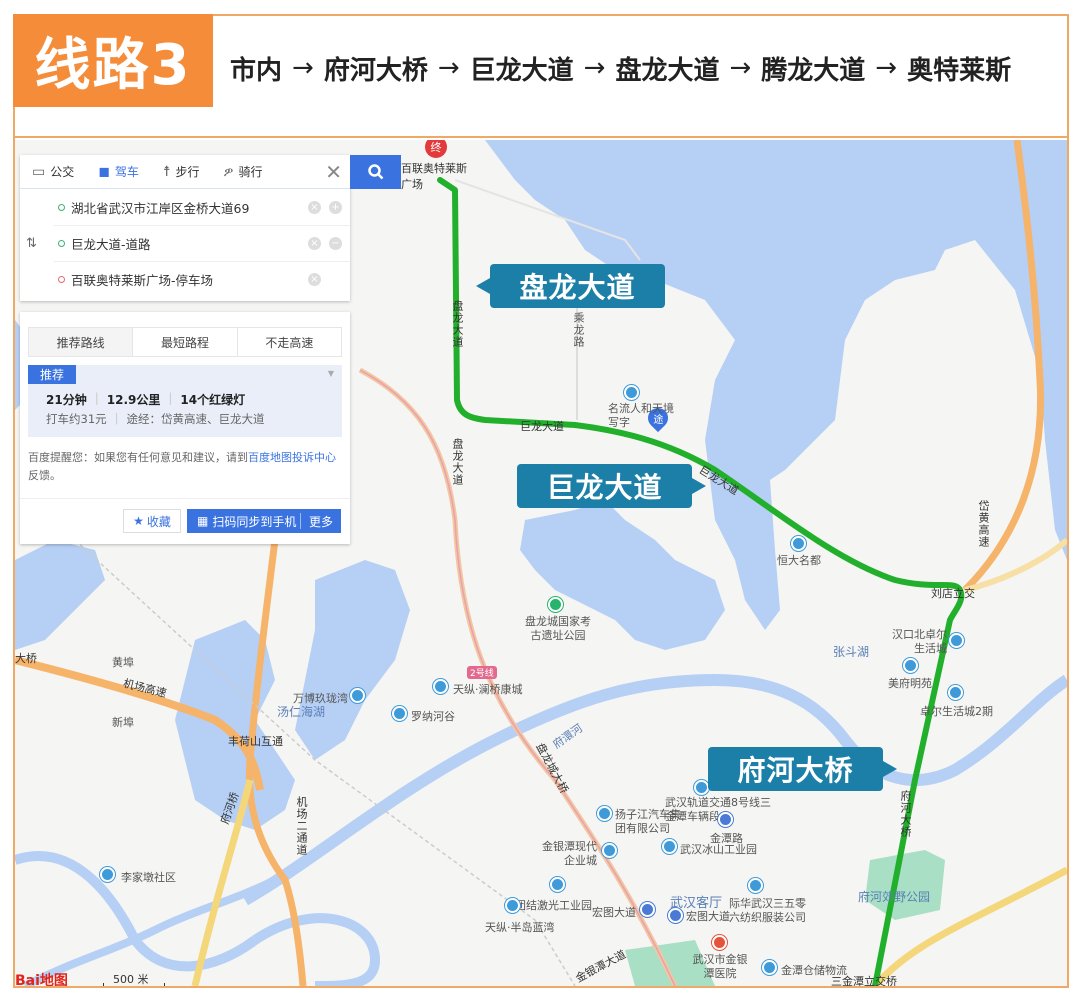 The height and width of the screenshot is (1002, 1080). I want to click on map-label-sanjintan: 三金潭立交桥, so click(864, 980).